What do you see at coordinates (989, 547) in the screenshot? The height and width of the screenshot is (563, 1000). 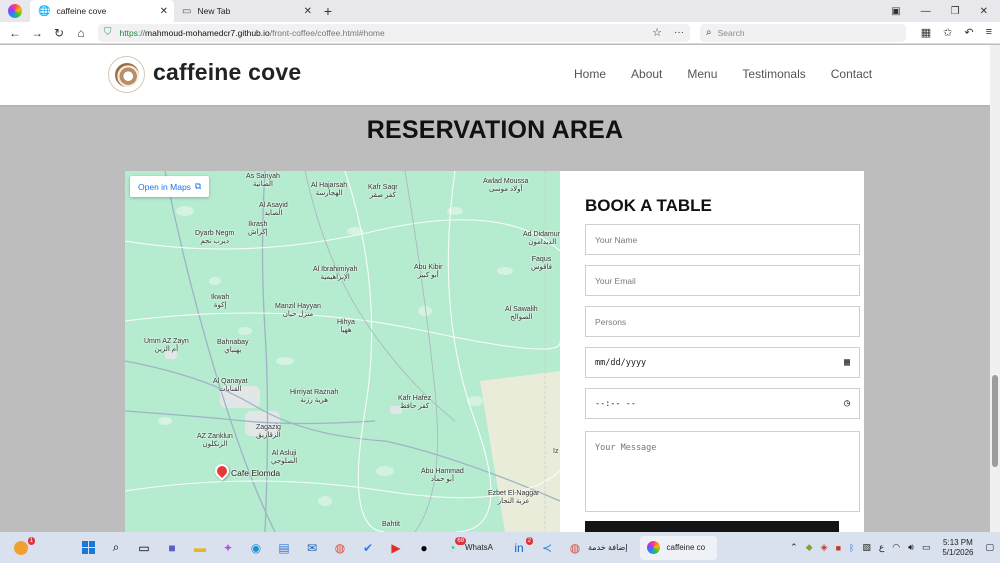 I see `notifications-icon: ▢` at bounding box center [989, 547].